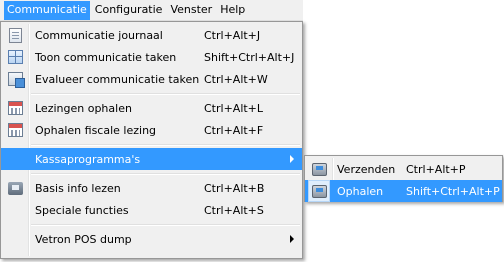 Image resolution: width=504 pixels, height=262 pixels. I want to click on menu-communicatie: Communicatie, so click(47, 10).